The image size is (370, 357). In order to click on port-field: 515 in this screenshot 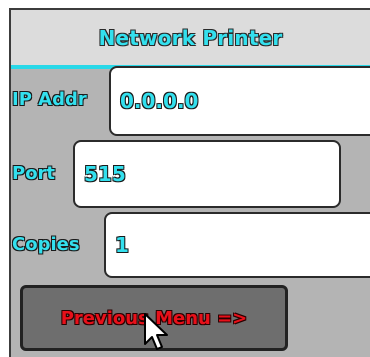, I will do `click(207, 174)`.